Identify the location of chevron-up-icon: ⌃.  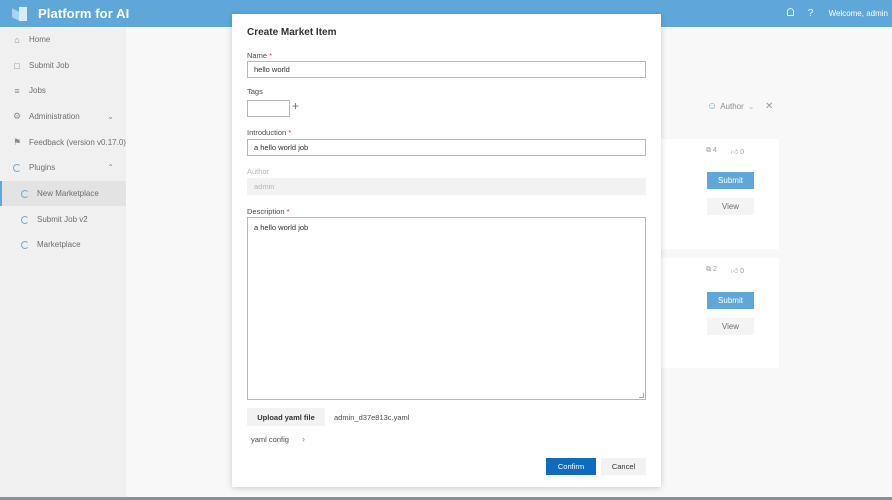
(110, 167).